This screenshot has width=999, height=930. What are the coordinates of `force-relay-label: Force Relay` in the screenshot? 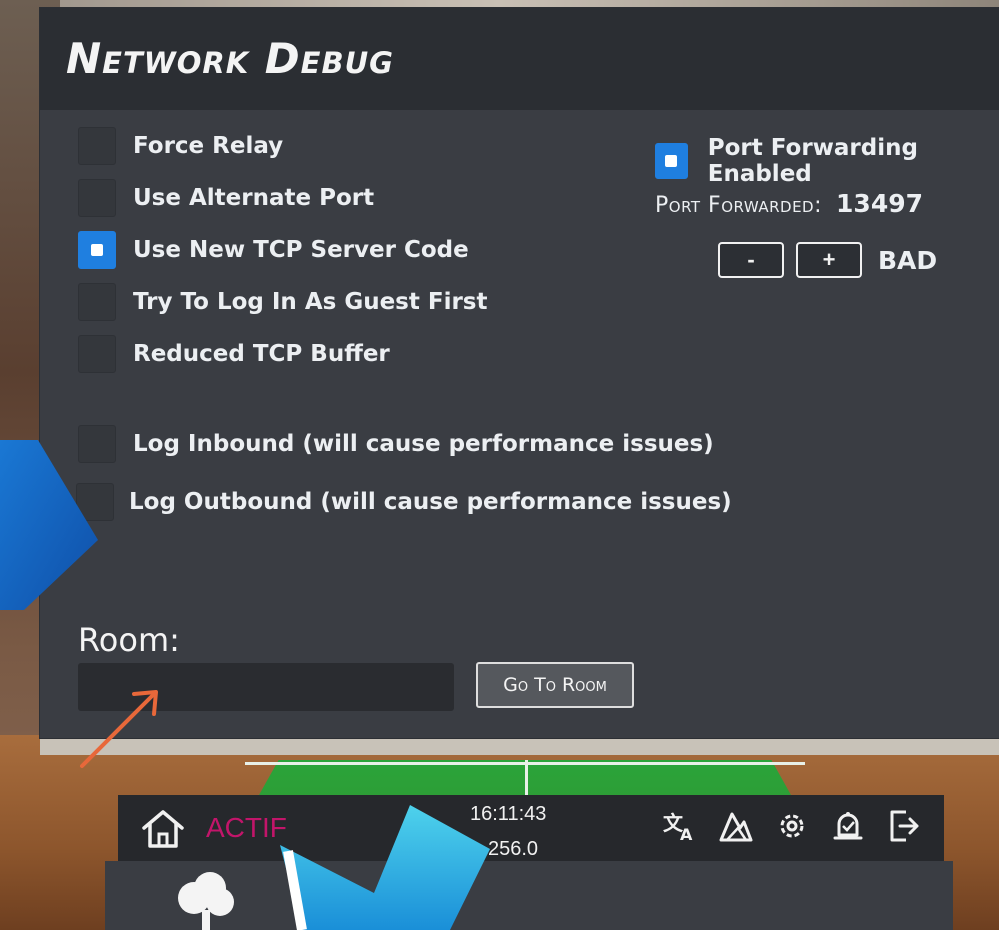 It's located at (208, 146).